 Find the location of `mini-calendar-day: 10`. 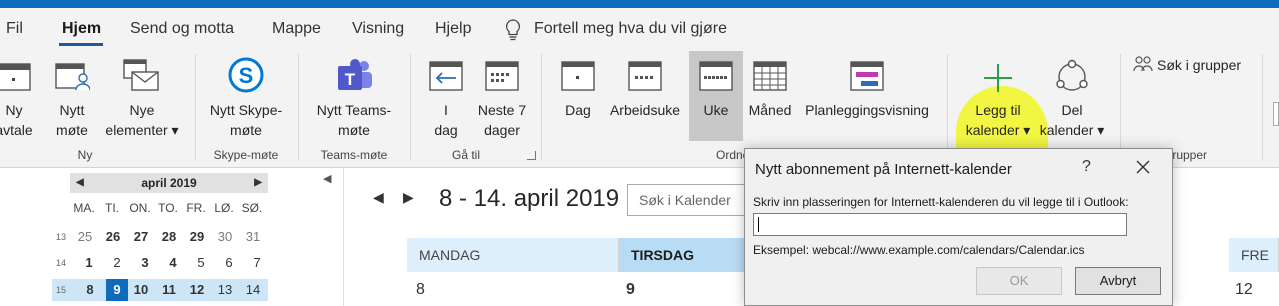

mini-calendar-day: 10 is located at coordinates (141, 290).